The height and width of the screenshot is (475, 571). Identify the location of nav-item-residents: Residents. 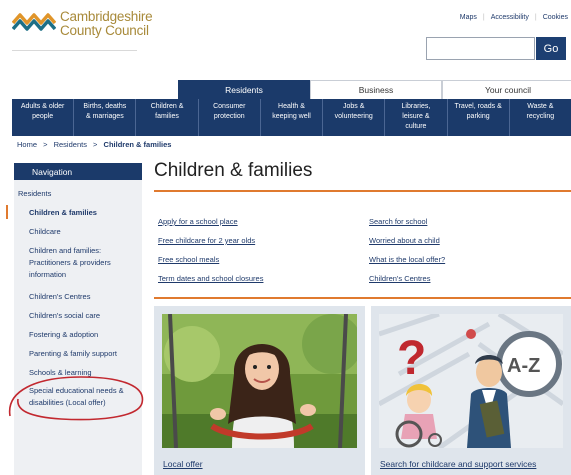
(82, 194).